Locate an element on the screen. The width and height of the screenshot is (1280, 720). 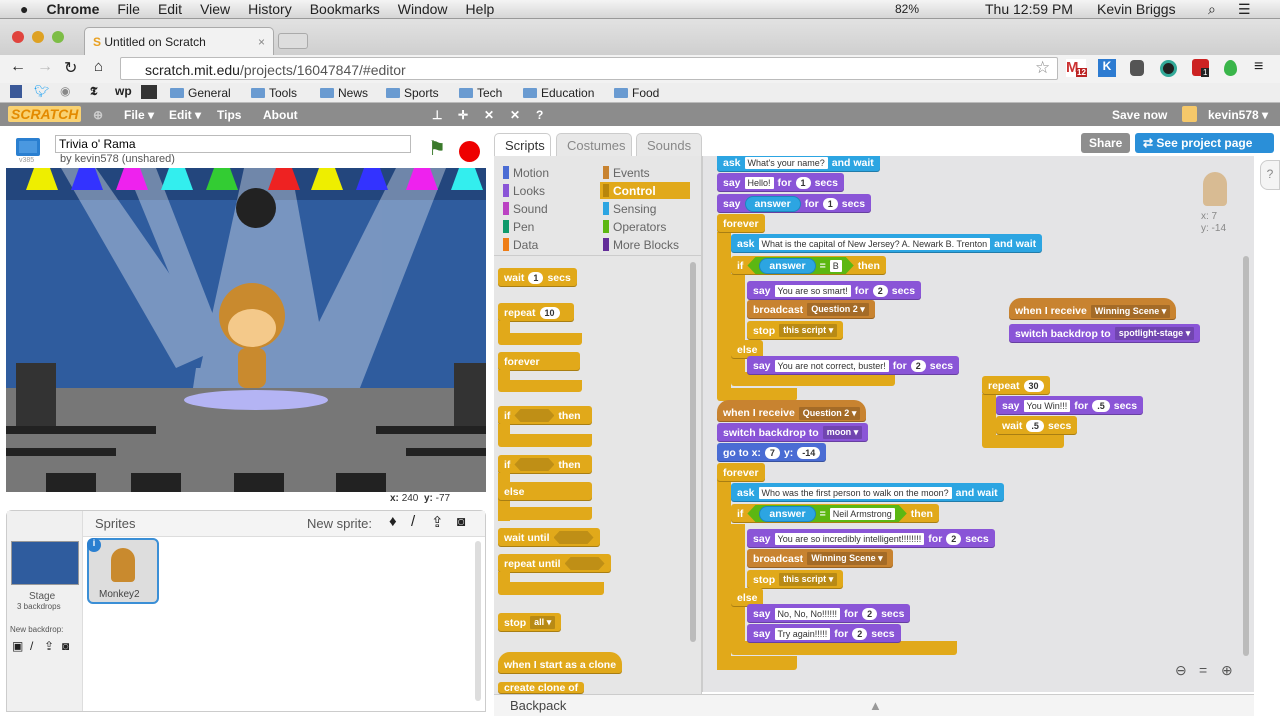
dropdown-input: moon is located at coordinates (842, 432).